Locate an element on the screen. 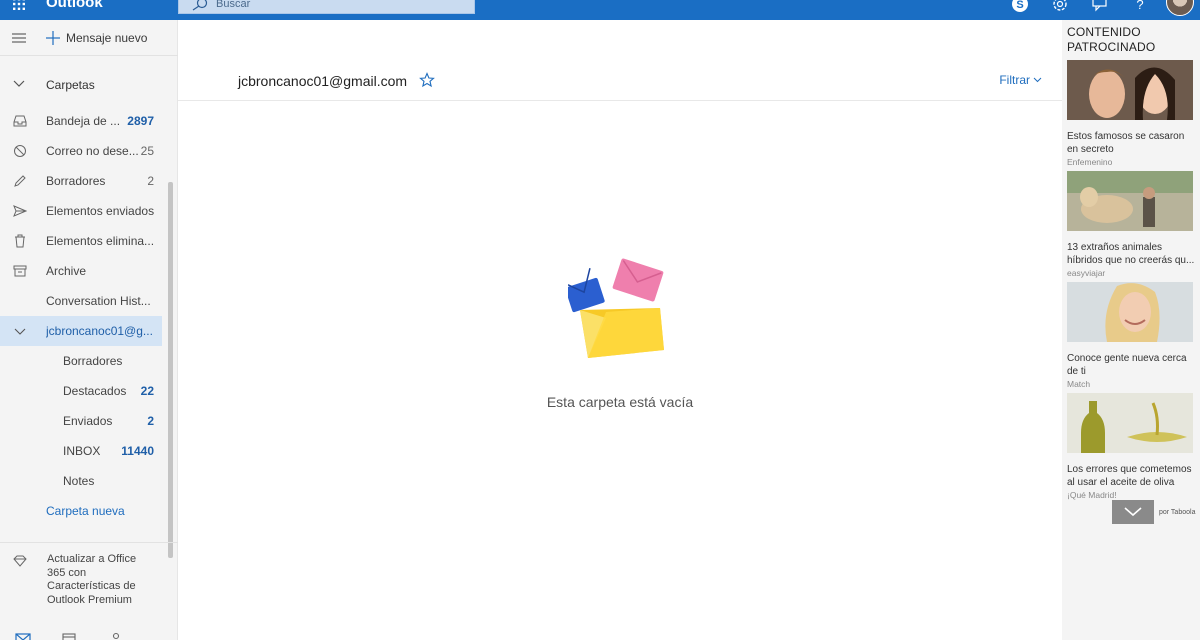  folders-header: Carpetas is located at coordinates (89, 85).